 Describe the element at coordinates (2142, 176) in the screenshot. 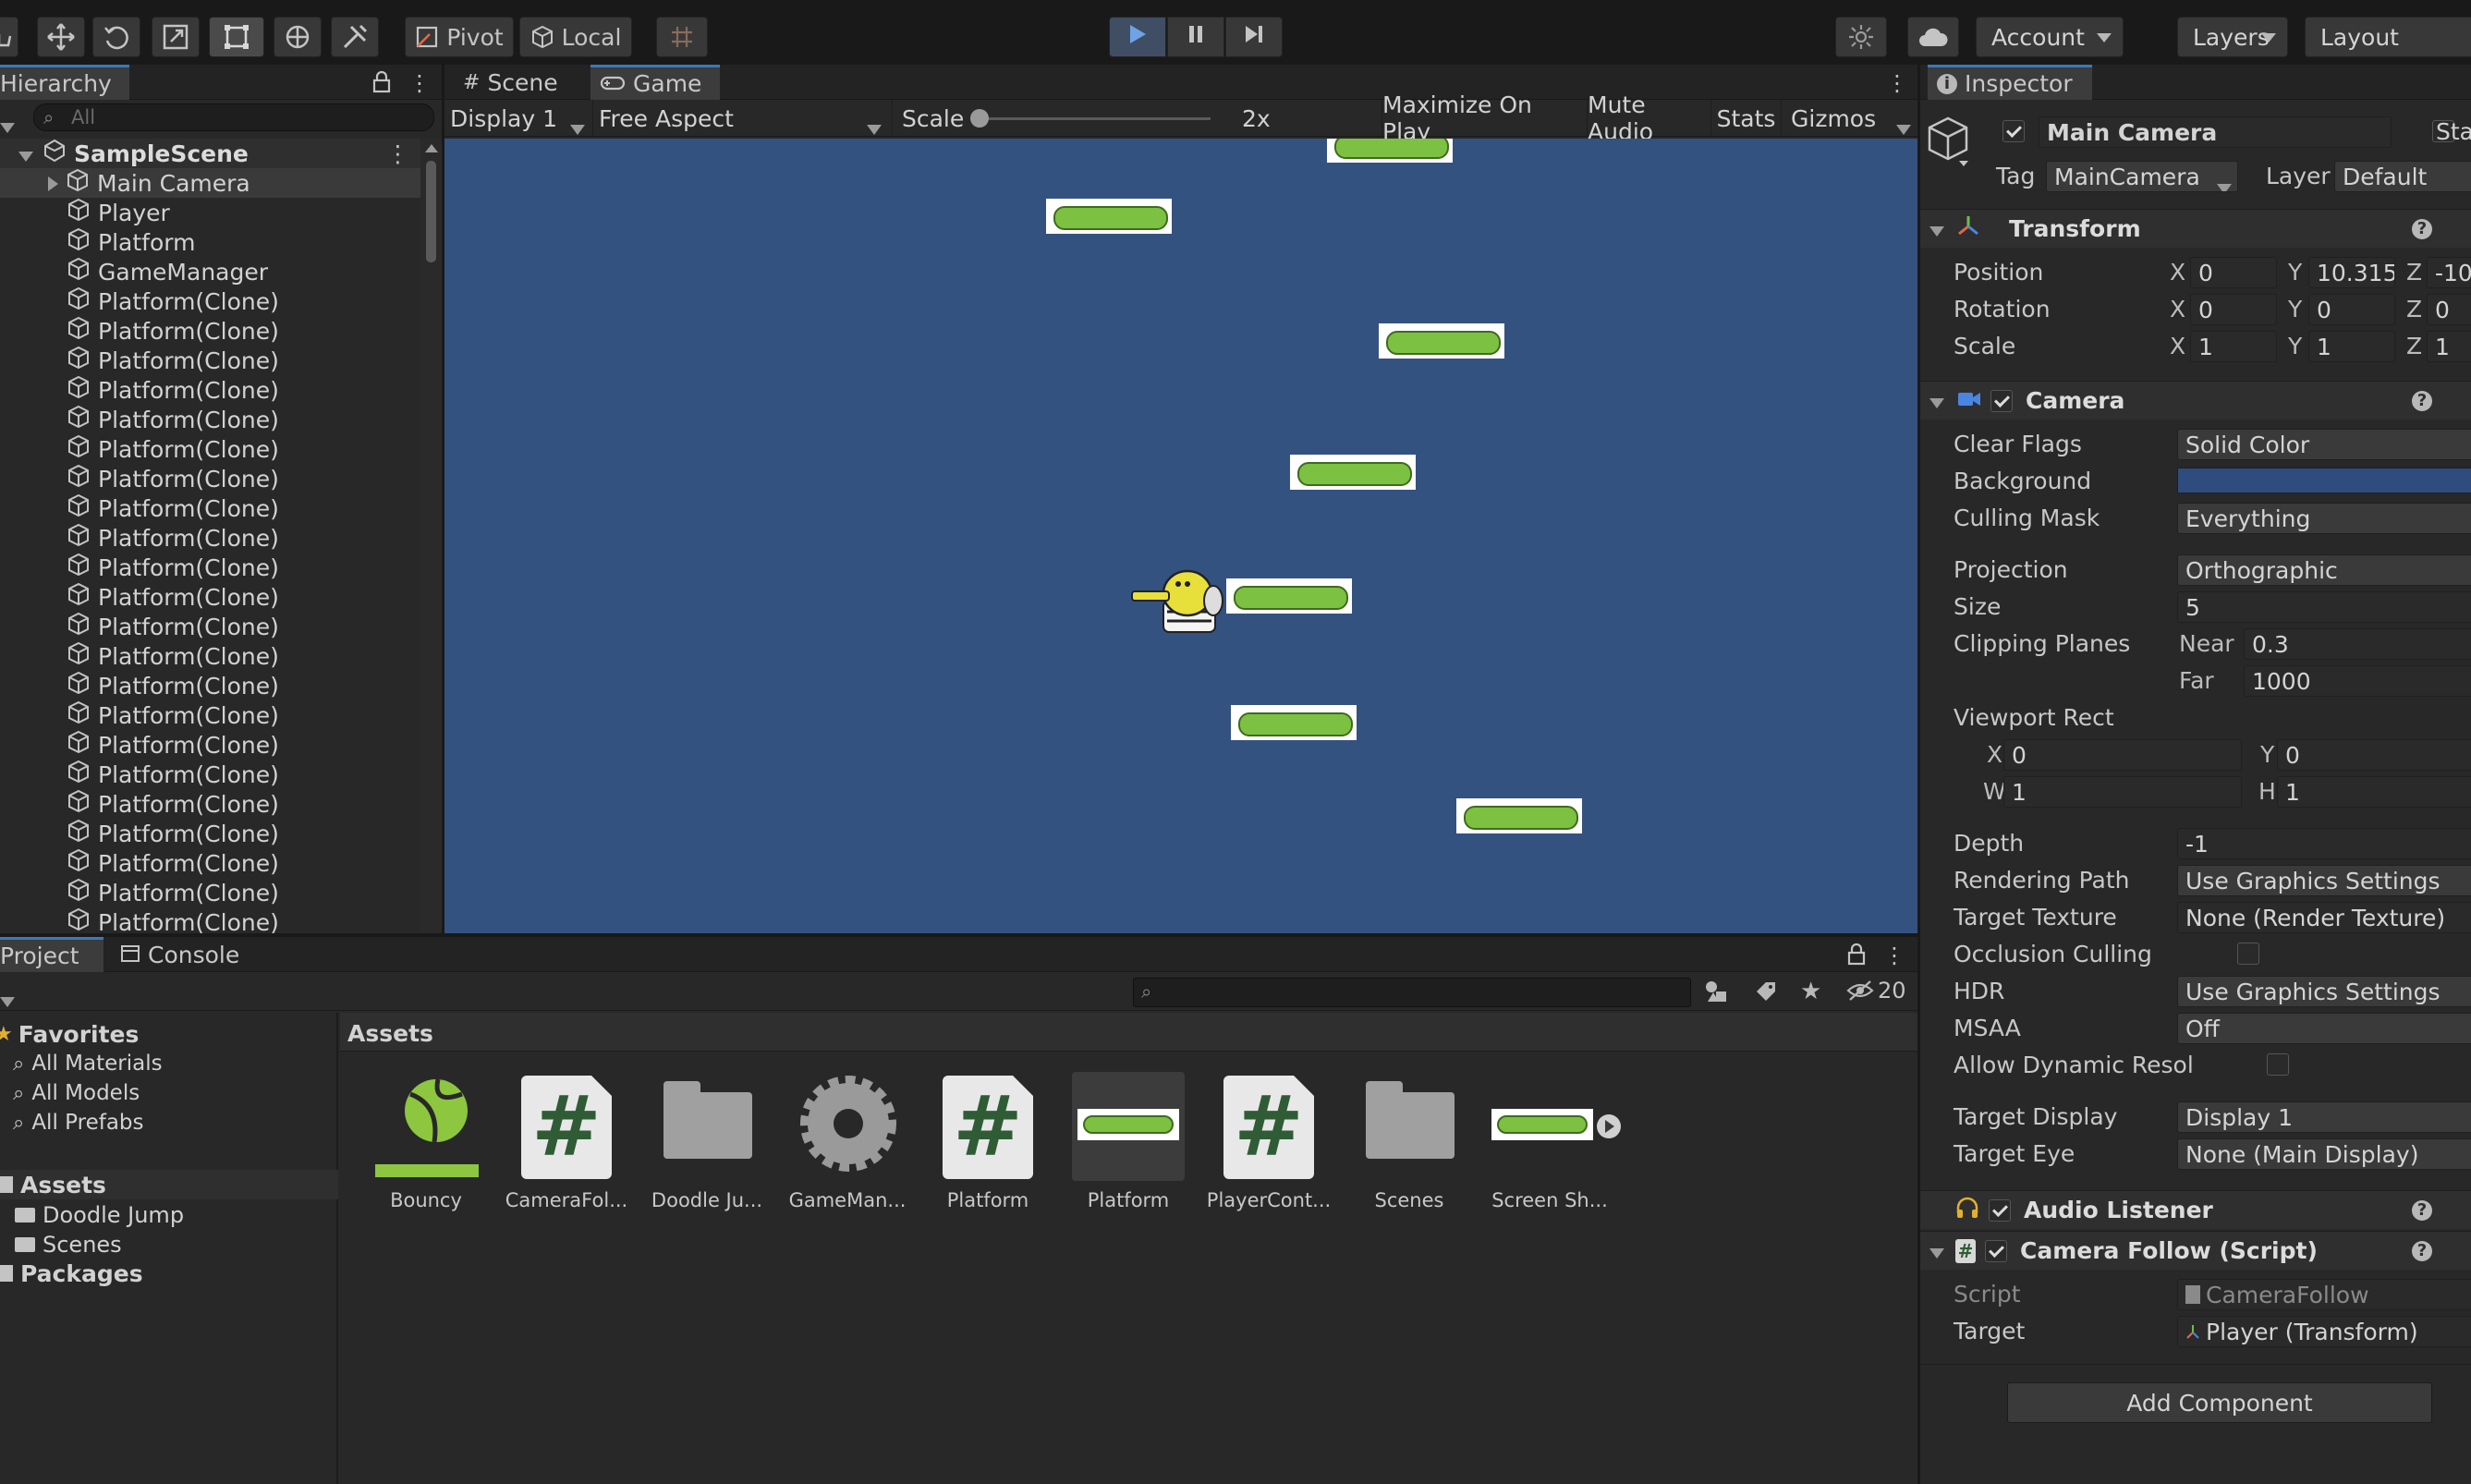

I see `tag-dropdown: MainCamera` at that location.